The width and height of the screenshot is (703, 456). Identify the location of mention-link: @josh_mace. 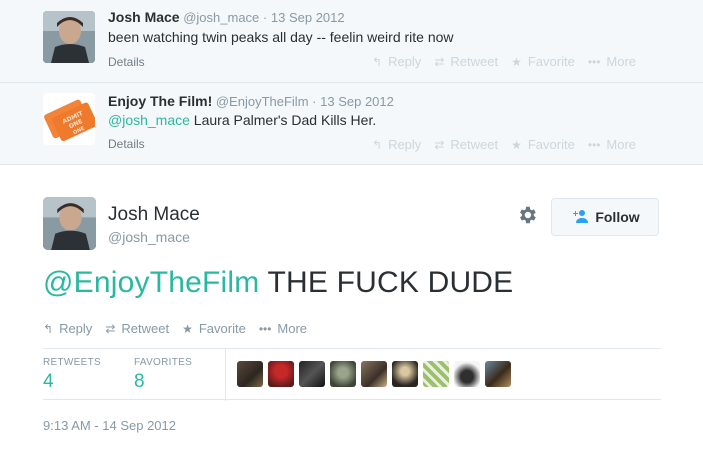
(149, 120).